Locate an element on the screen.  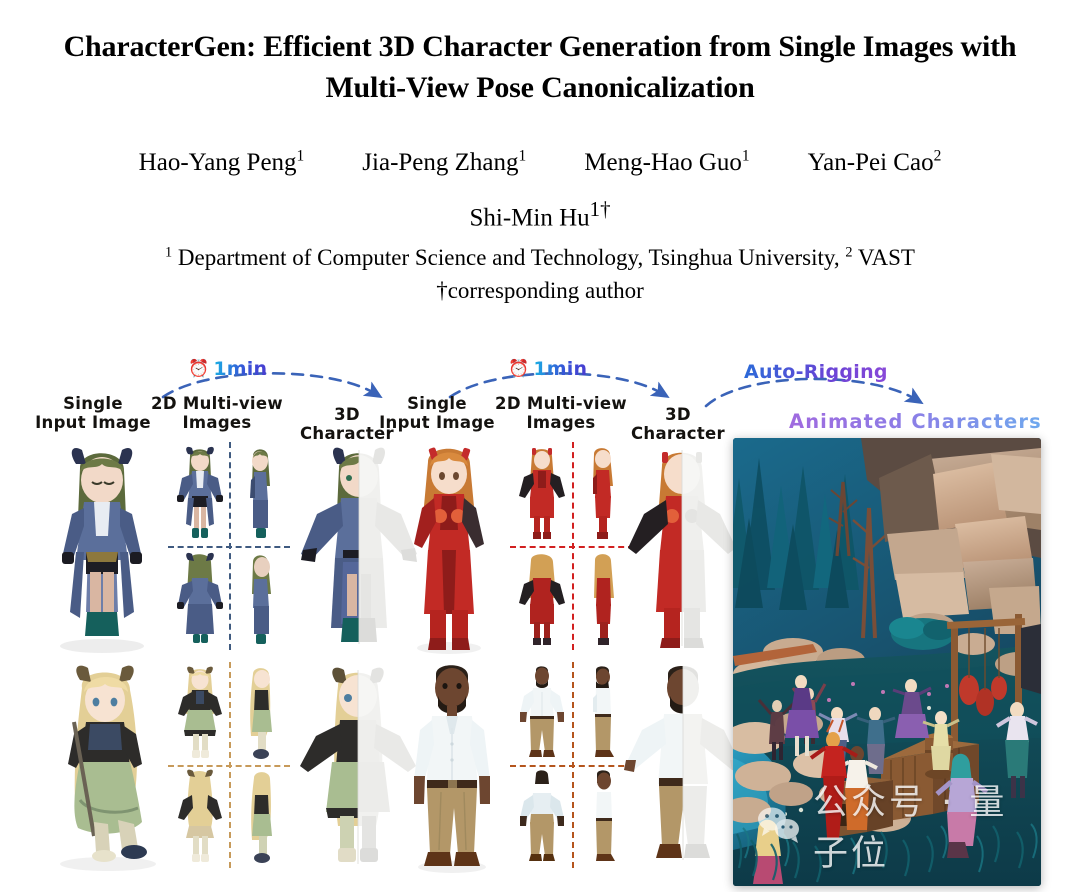
author-name: Shi-Min Hu is located at coordinates (529, 218).